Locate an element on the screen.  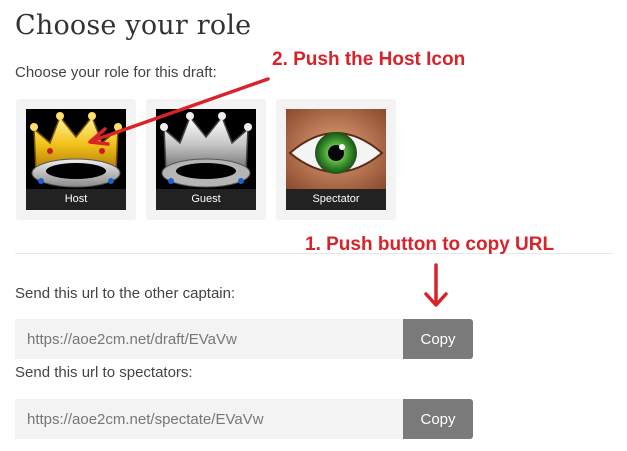
annotation-step-1: 1. Push button to copy URL is located at coordinates (430, 244).